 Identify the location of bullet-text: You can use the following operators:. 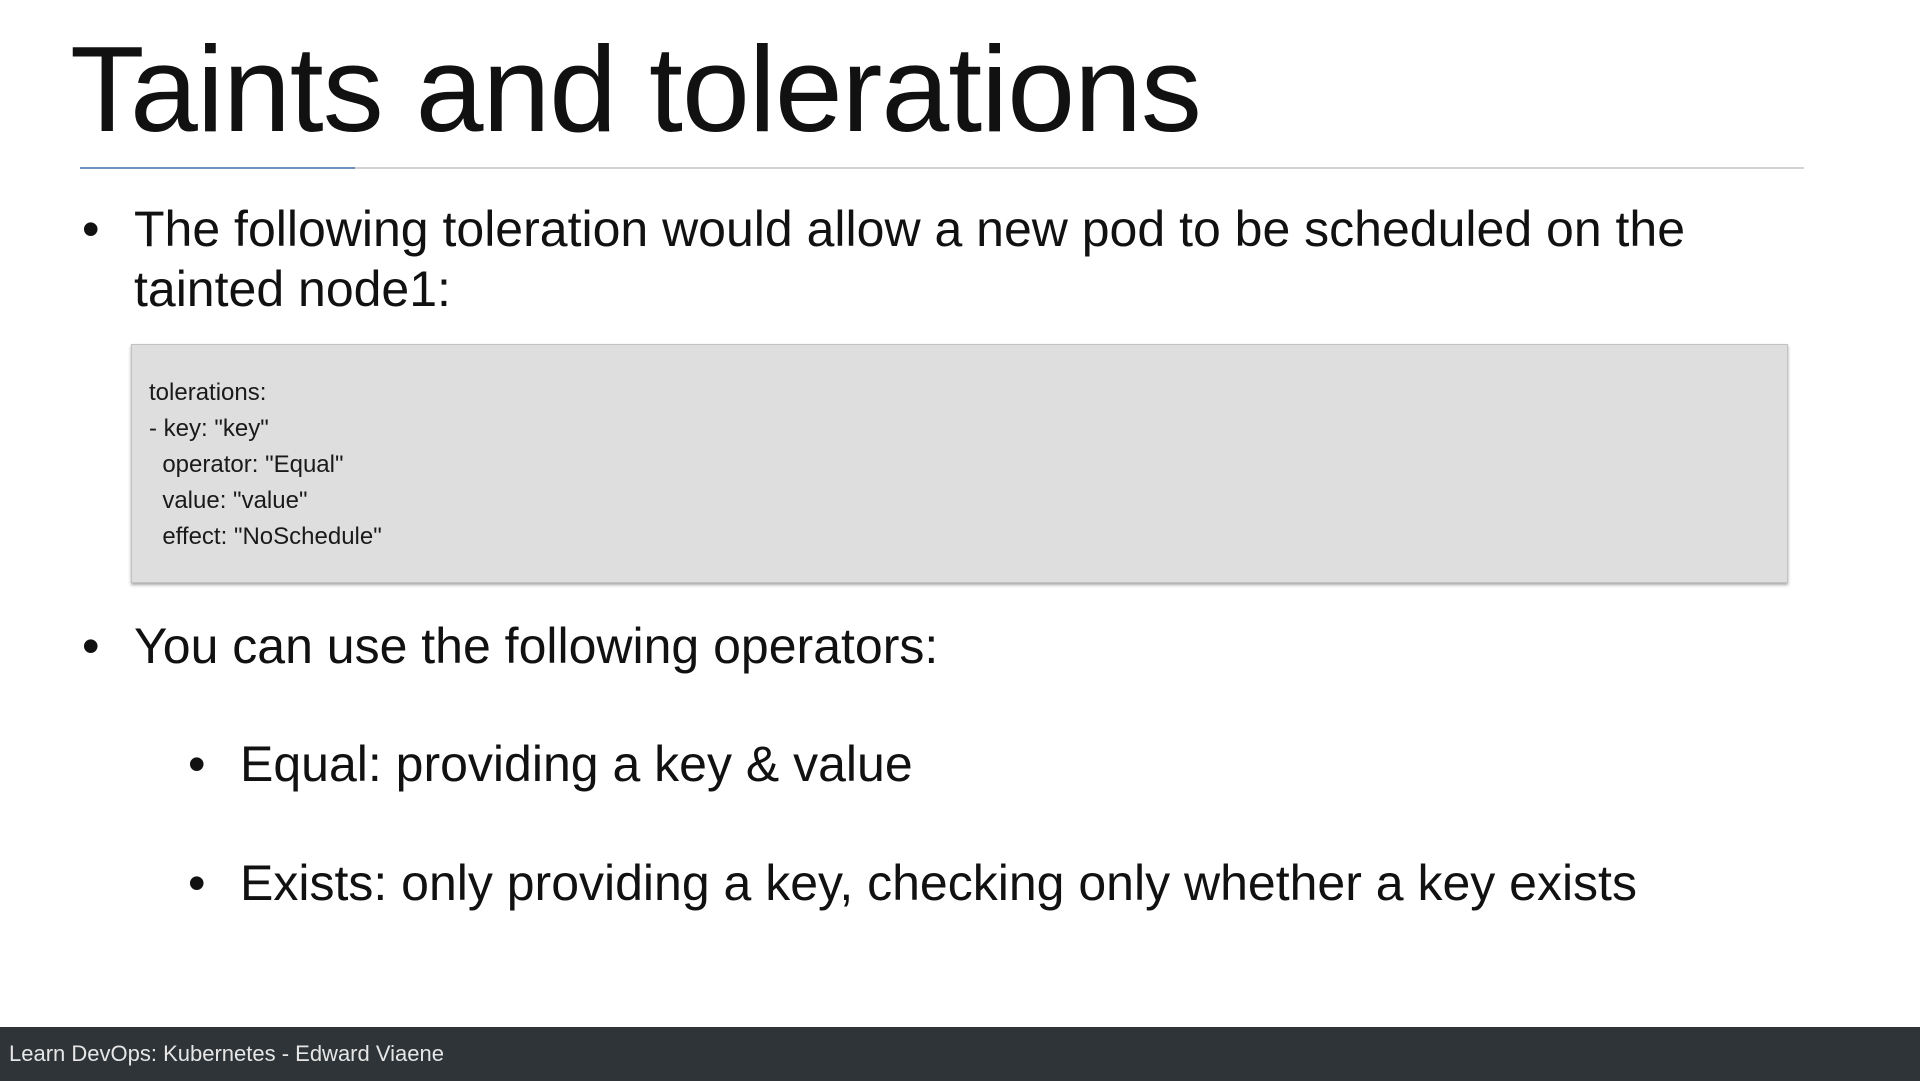
(536, 646).